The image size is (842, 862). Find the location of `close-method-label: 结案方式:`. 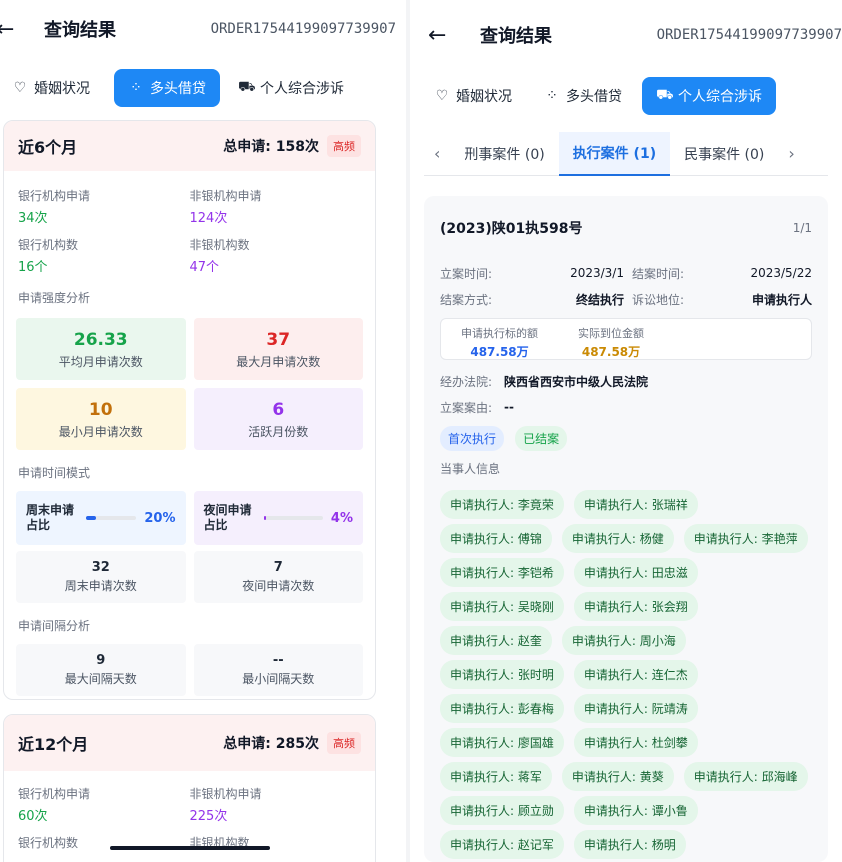

close-method-label: 结案方式: is located at coordinates (466, 299).